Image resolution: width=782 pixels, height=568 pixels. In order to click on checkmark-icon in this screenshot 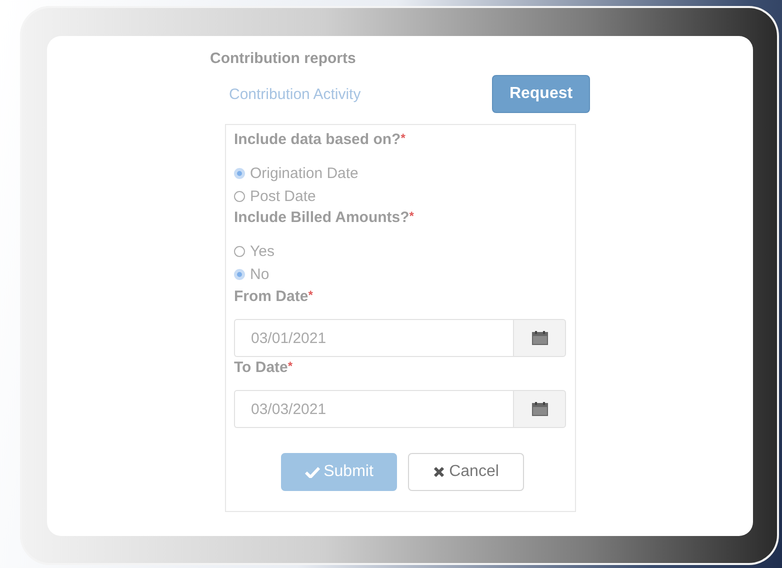, I will do `click(312, 472)`.